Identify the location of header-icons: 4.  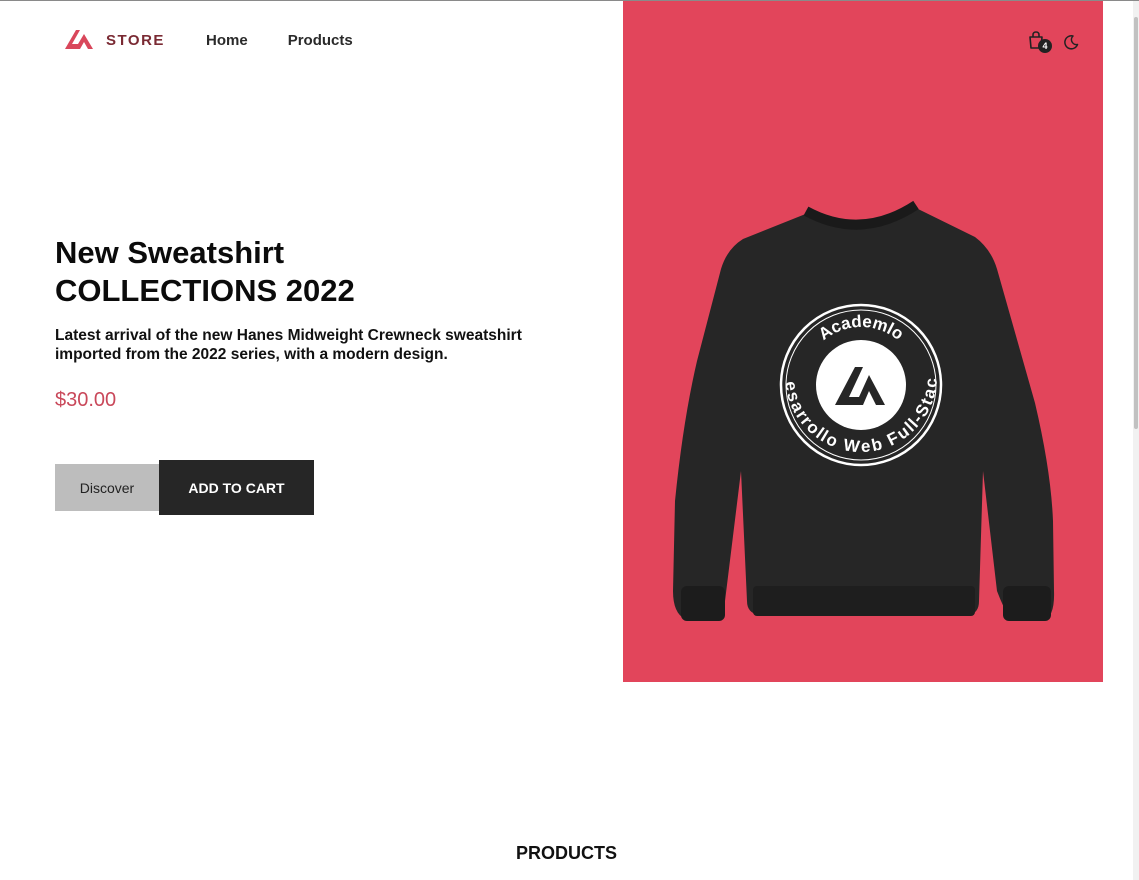
(1053, 42).